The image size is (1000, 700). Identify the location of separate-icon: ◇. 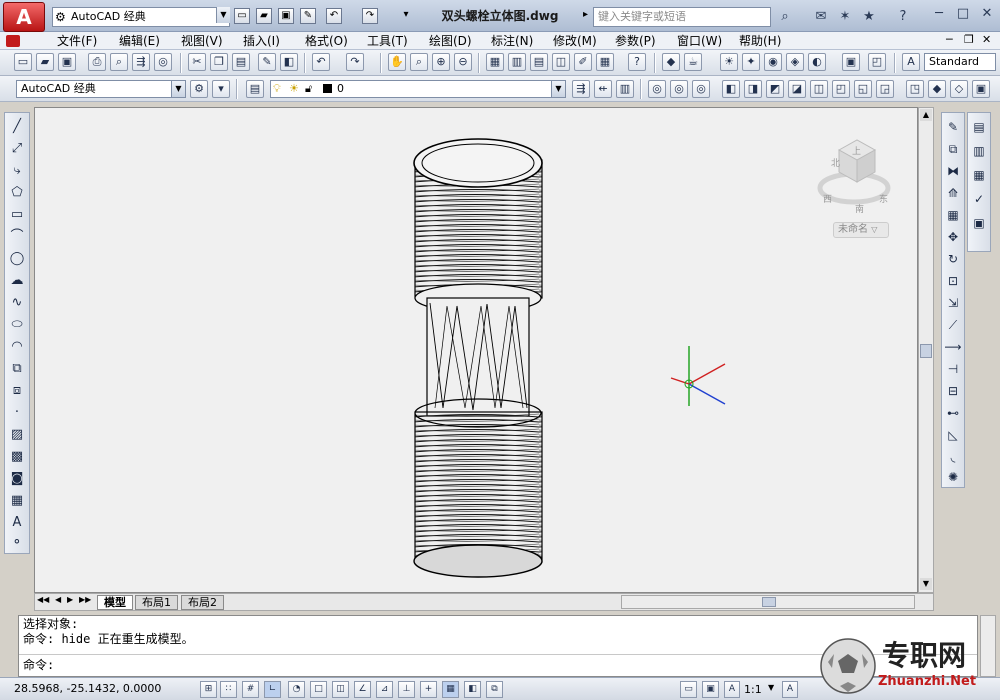
(959, 89).